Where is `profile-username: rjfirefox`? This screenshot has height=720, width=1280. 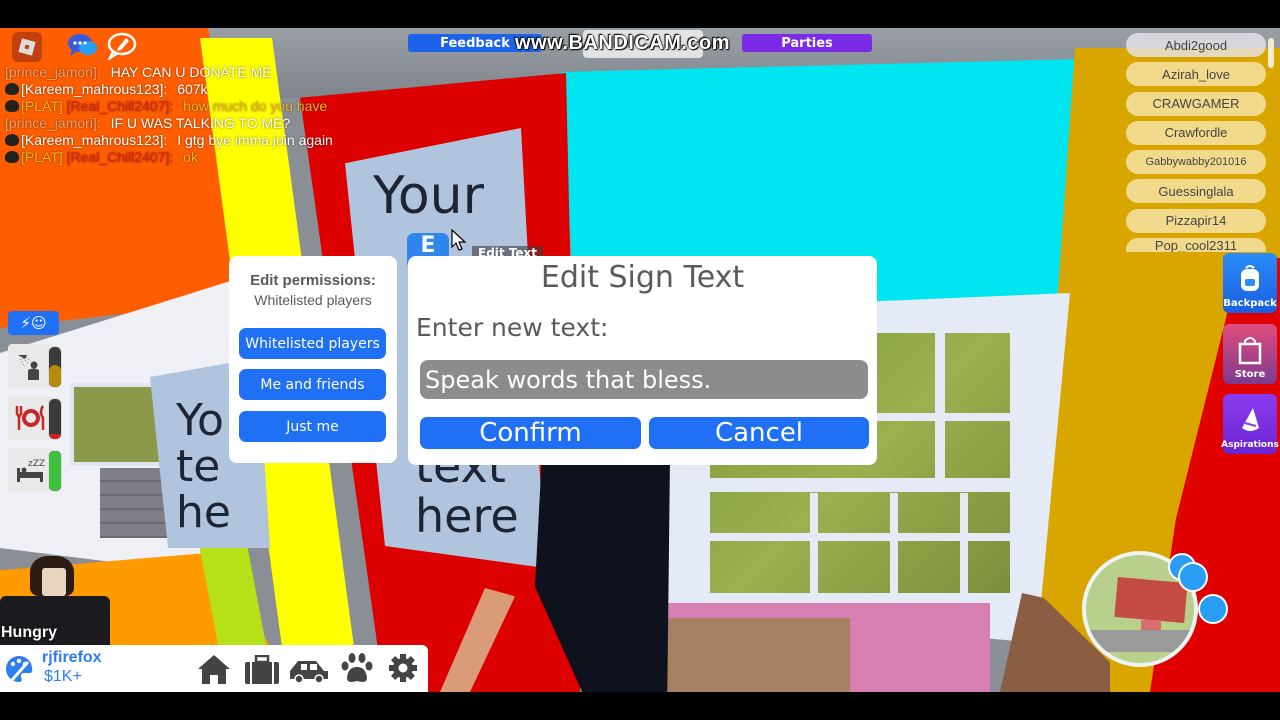
profile-username: rjfirefox is located at coordinates (72, 658).